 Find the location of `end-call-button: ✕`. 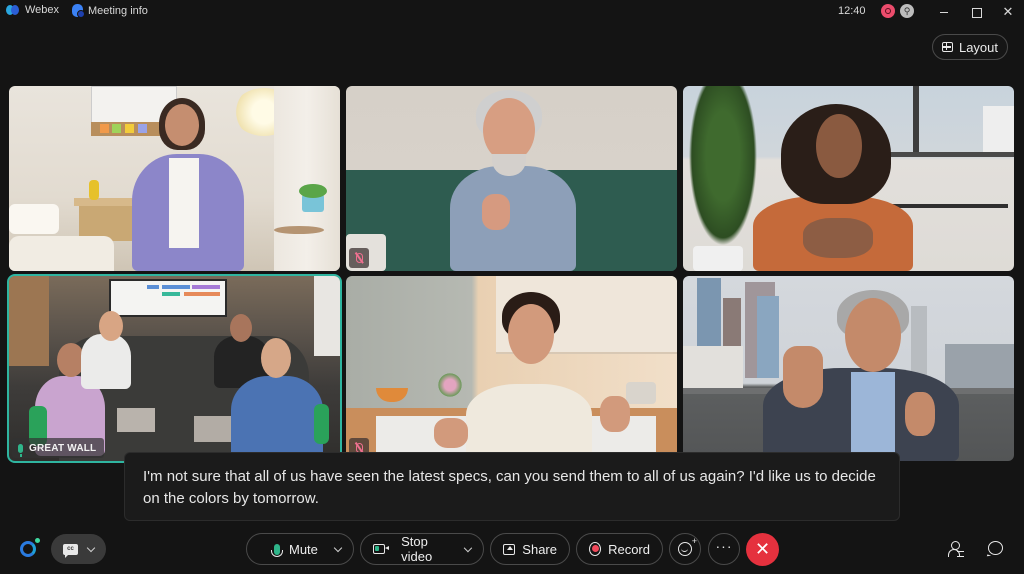

end-call-button: ✕ is located at coordinates (762, 549).